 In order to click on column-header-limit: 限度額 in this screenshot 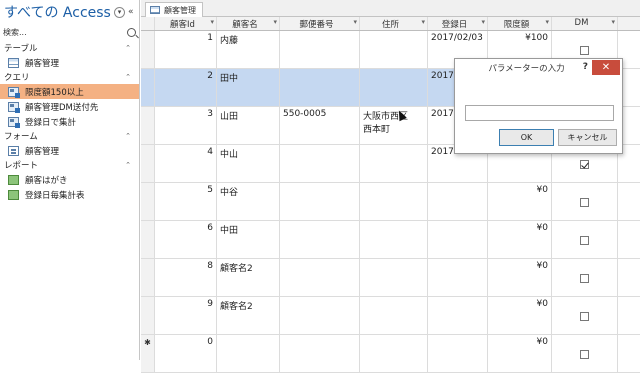, I will do `click(520, 23)`.